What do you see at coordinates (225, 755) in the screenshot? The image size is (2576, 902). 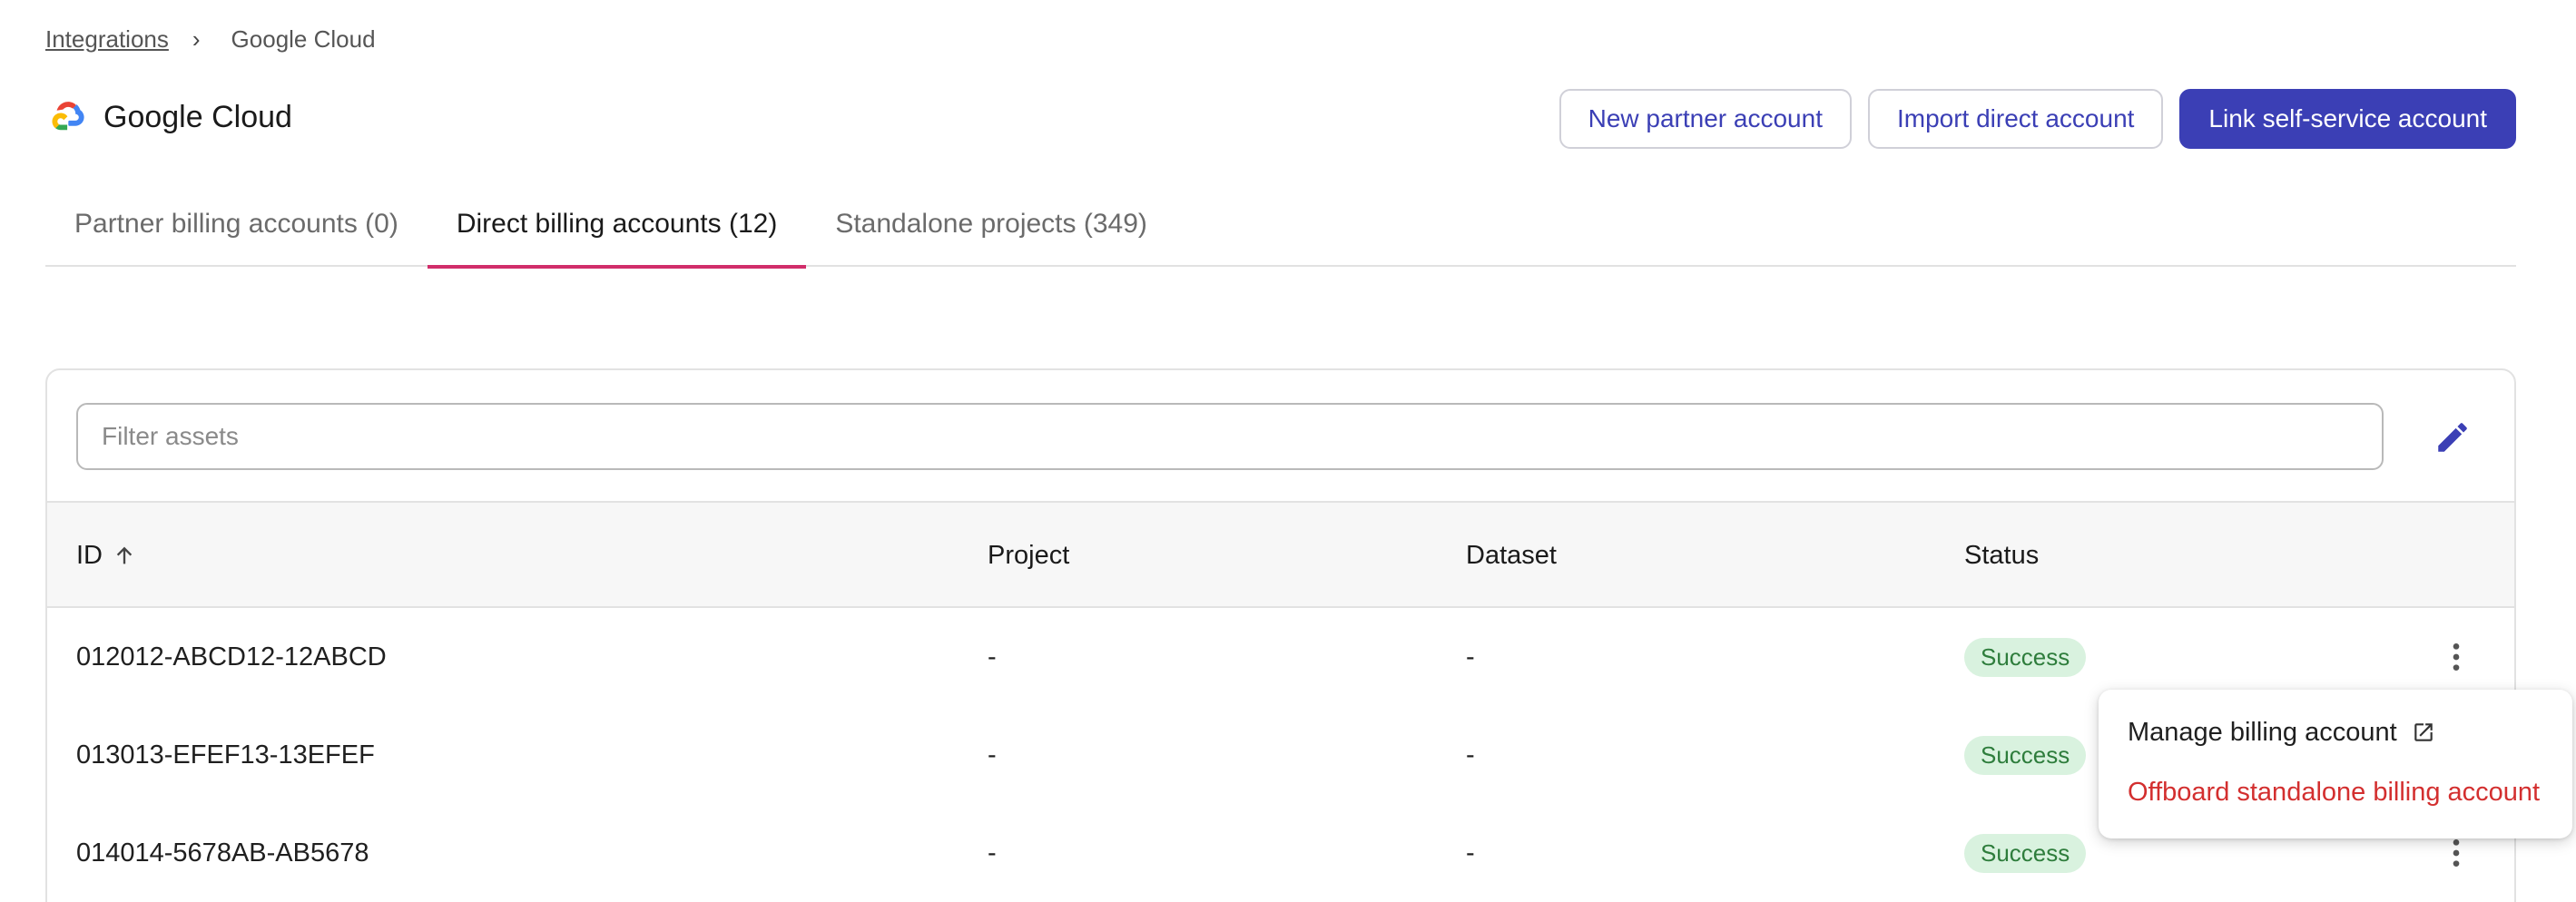 I see `cell-id: 013013-EFEF13-13EFEF` at bounding box center [225, 755].